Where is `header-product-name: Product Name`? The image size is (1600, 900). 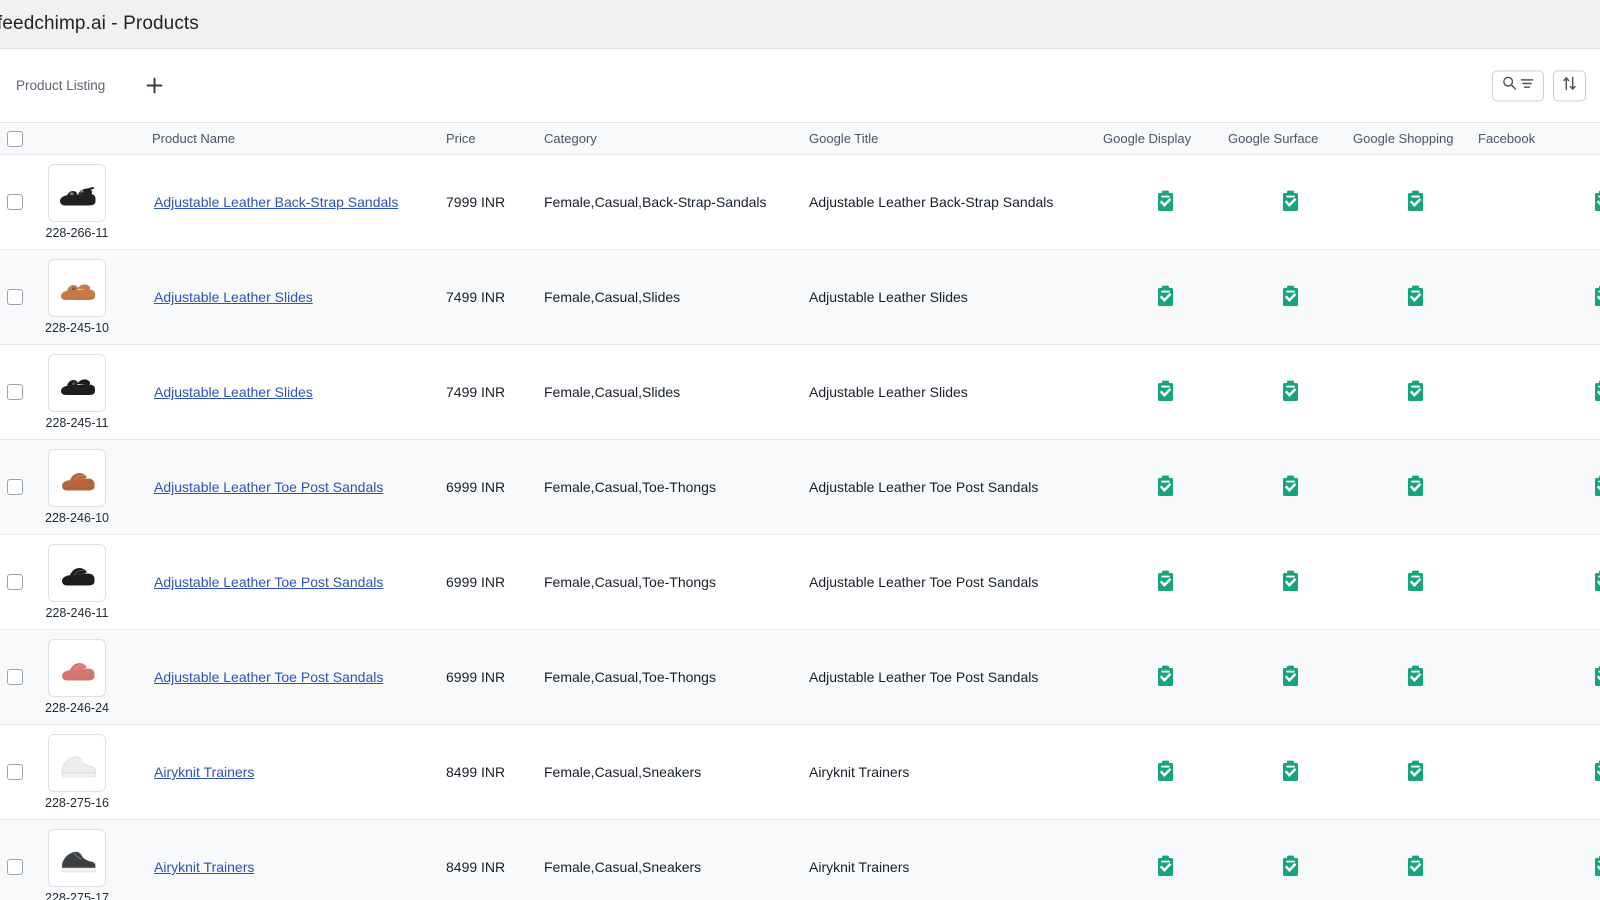 header-product-name: Product Name is located at coordinates (299, 138).